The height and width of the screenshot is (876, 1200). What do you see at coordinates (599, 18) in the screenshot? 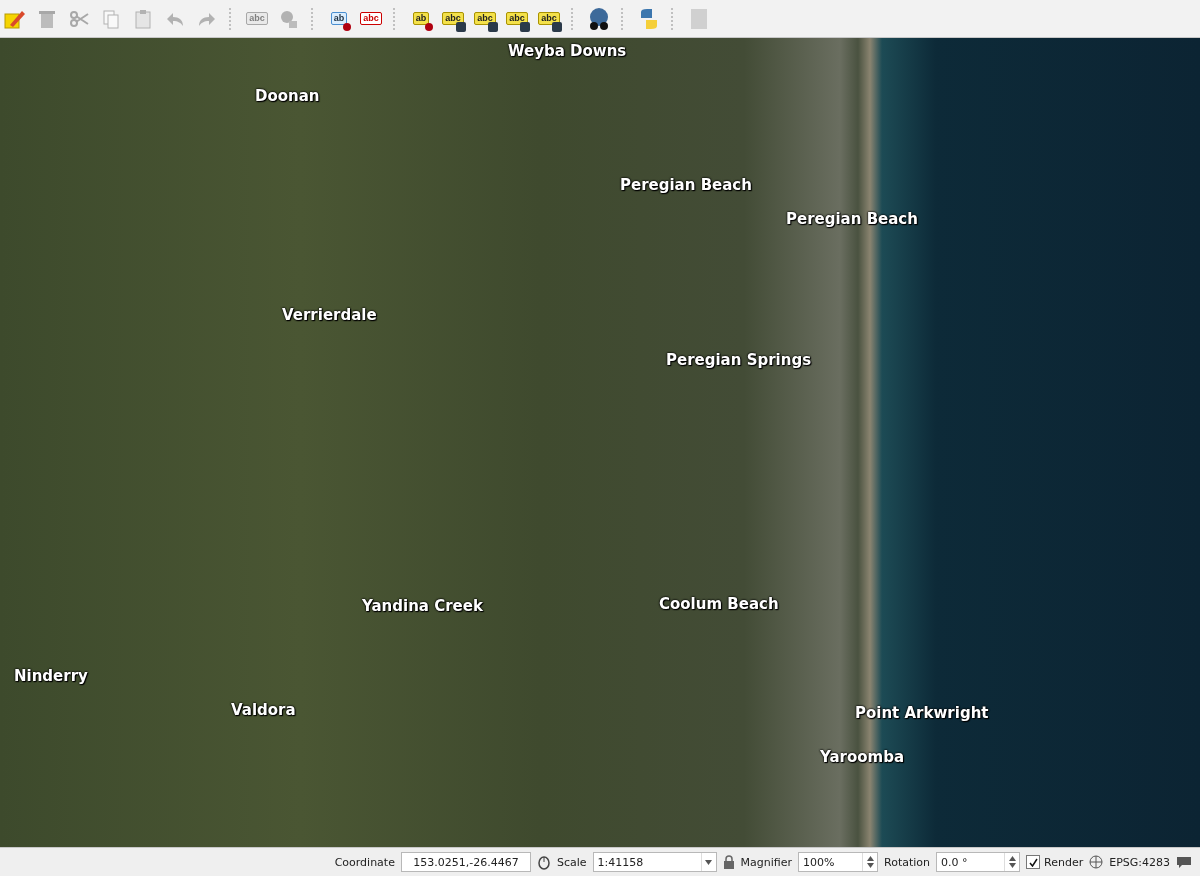
I see `globe-binoculars-icon` at bounding box center [599, 18].